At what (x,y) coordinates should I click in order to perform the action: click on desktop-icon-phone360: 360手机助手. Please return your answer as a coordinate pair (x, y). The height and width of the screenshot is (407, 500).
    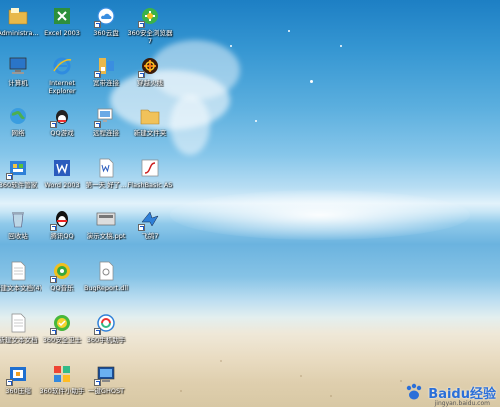
    Looking at the image, I should click on (106, 328).